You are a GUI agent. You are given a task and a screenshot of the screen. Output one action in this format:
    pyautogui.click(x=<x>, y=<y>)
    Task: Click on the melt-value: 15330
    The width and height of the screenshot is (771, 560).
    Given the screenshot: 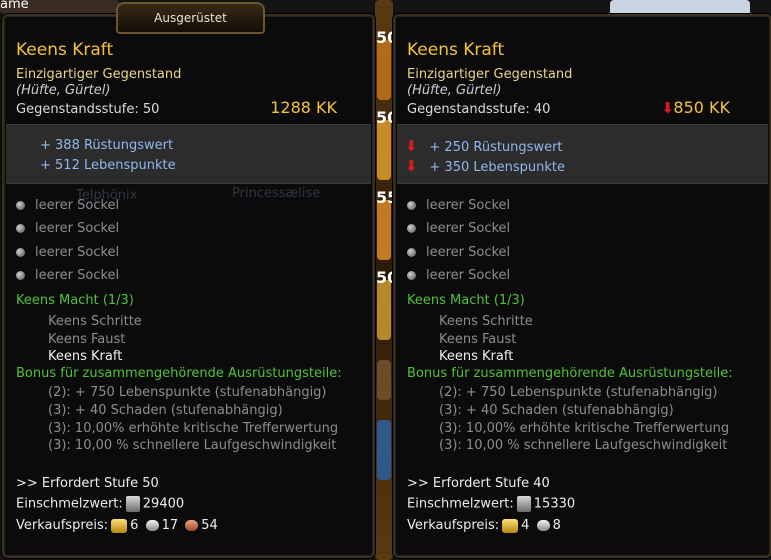 What is the action you would take?
    pyautogui.click(x=554, y=504)
    